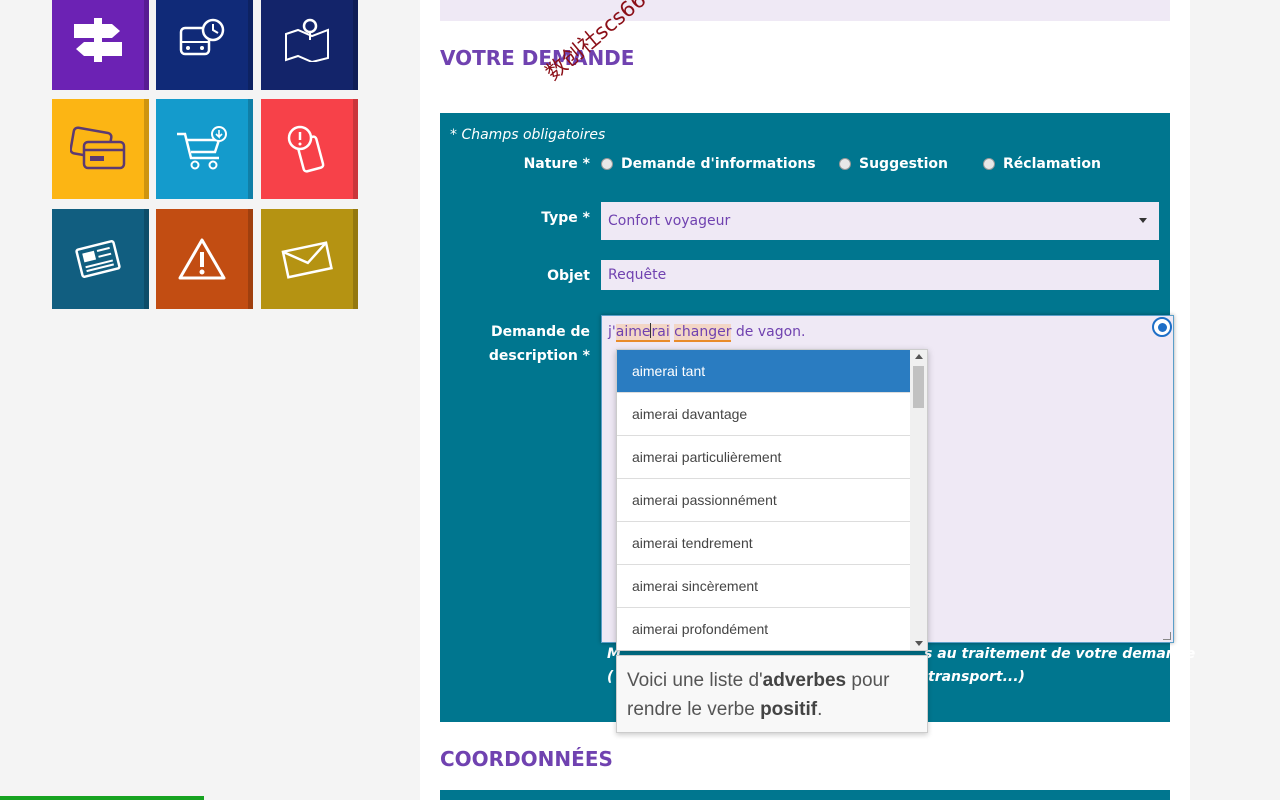 The width and height of the screenshot is (1280, 800). What do you see at coordinates (633, 332) in the screenshot?
I see `word-part: aime` at bounding box center [633, 332].